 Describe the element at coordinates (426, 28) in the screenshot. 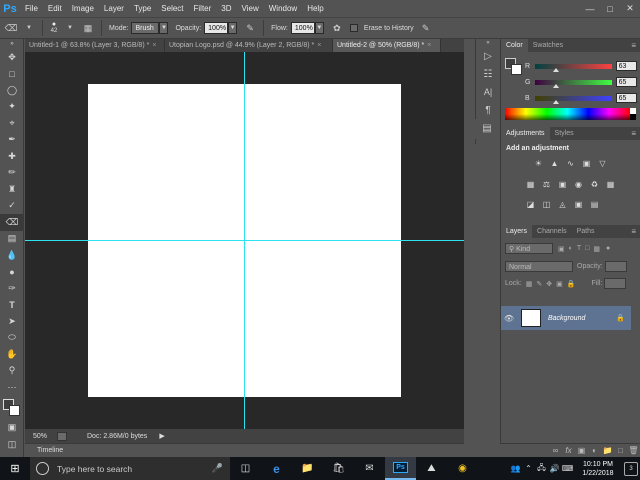

I see `pressure-size-icon: ✎` at that location.